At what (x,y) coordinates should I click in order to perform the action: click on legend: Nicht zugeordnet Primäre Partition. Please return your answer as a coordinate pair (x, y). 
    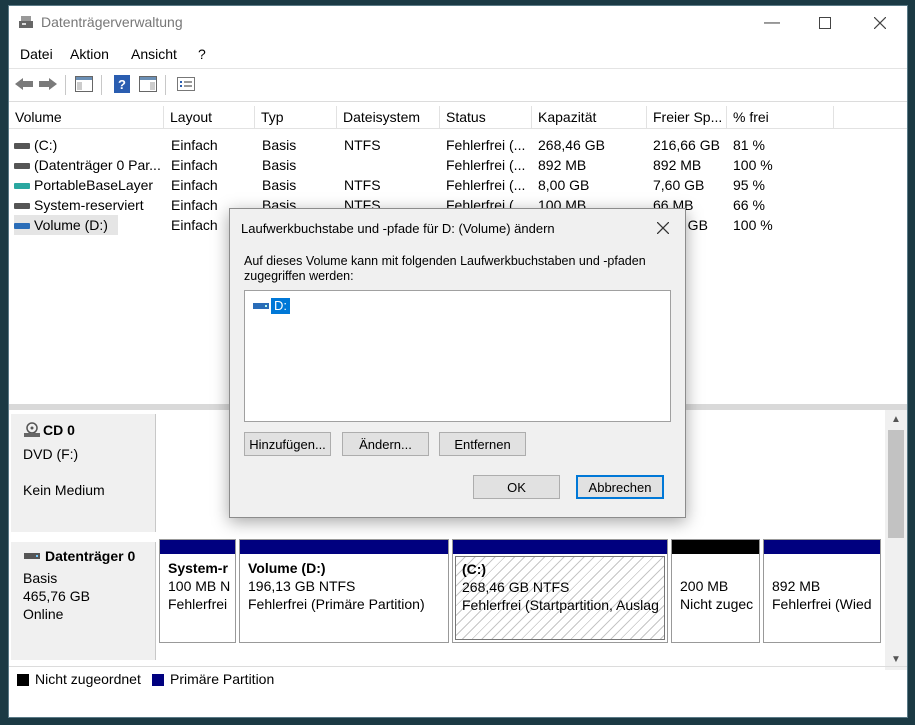
    Looking at the image, I should click on (458, 679).